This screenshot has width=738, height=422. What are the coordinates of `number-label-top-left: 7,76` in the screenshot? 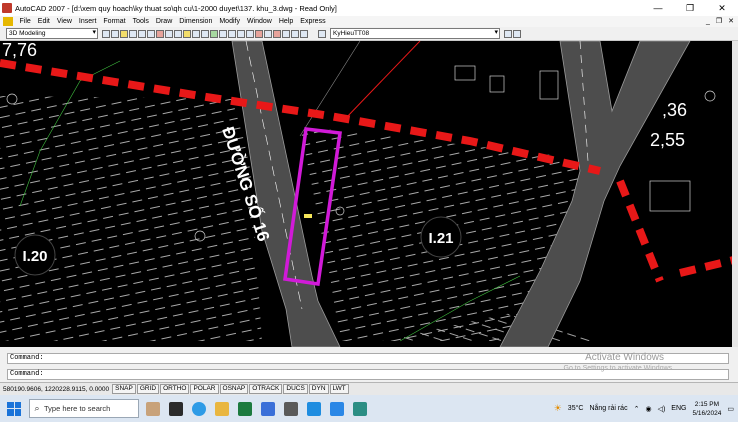 It's located at (19, 50).